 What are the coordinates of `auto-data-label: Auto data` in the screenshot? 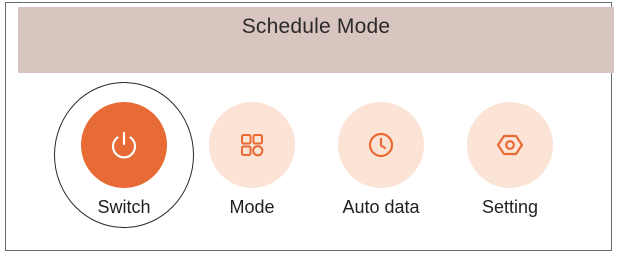 It's located at (381, 207).